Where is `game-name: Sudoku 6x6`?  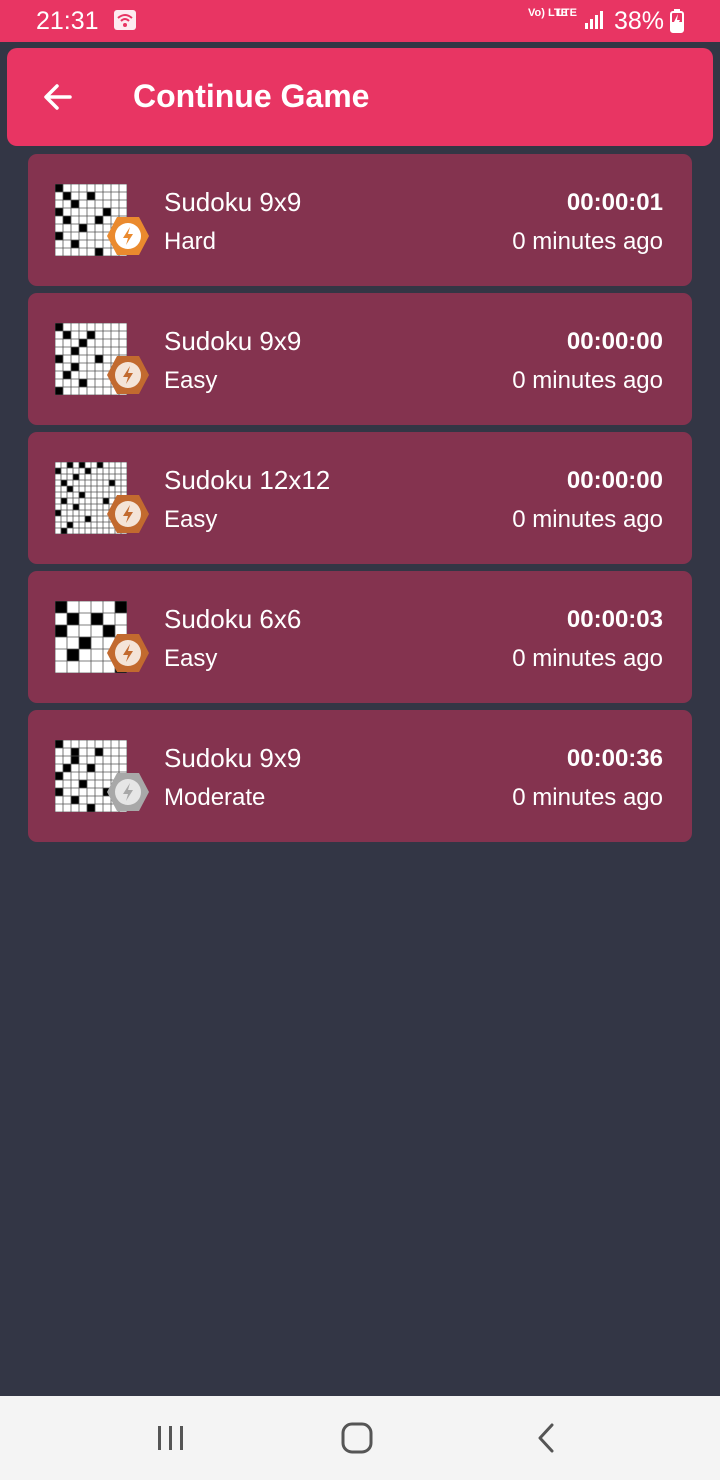 game-name: Sudoku 6x6 is located at coordinates (233, 619).